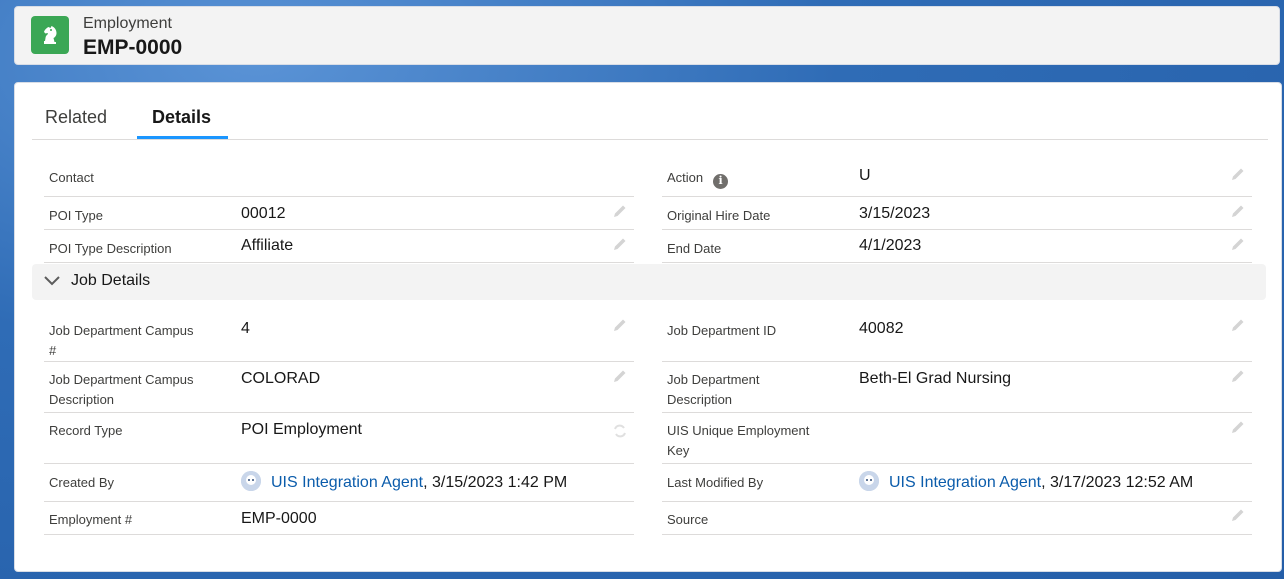  What do you see at coordinates (181, 117) in the screenshot?
I see `tab-details: Details` at bounding box center [181, 117].